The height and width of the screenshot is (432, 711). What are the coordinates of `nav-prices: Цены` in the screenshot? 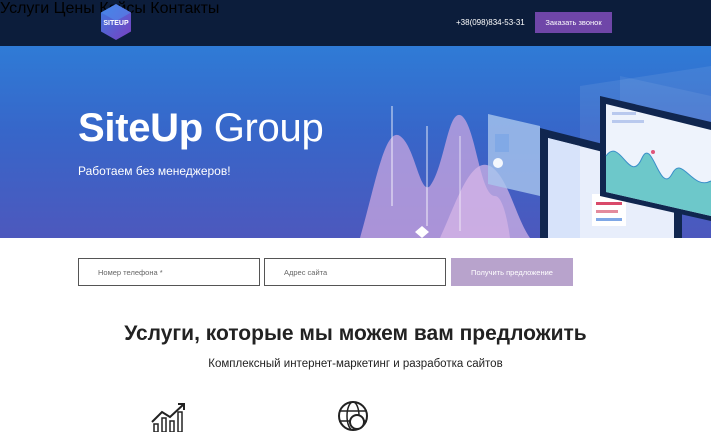 It's located at (74, 8).